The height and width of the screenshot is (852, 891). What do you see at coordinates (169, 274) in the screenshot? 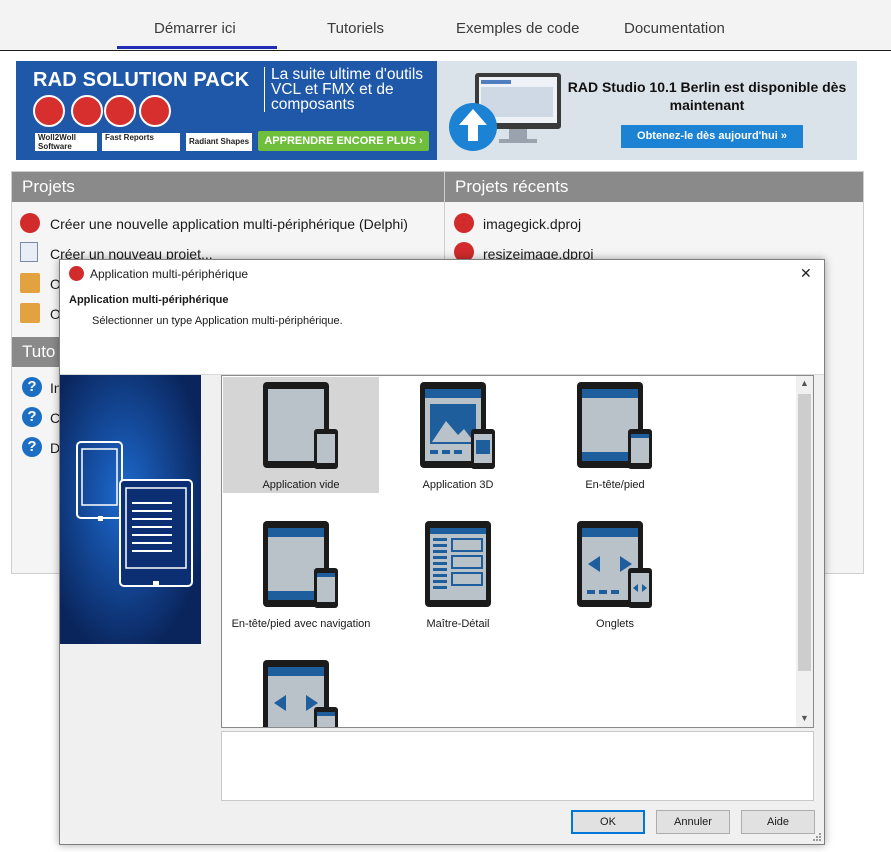
I see `dialog-title: Application multi-périphérique` at bounding box center [169, 274].